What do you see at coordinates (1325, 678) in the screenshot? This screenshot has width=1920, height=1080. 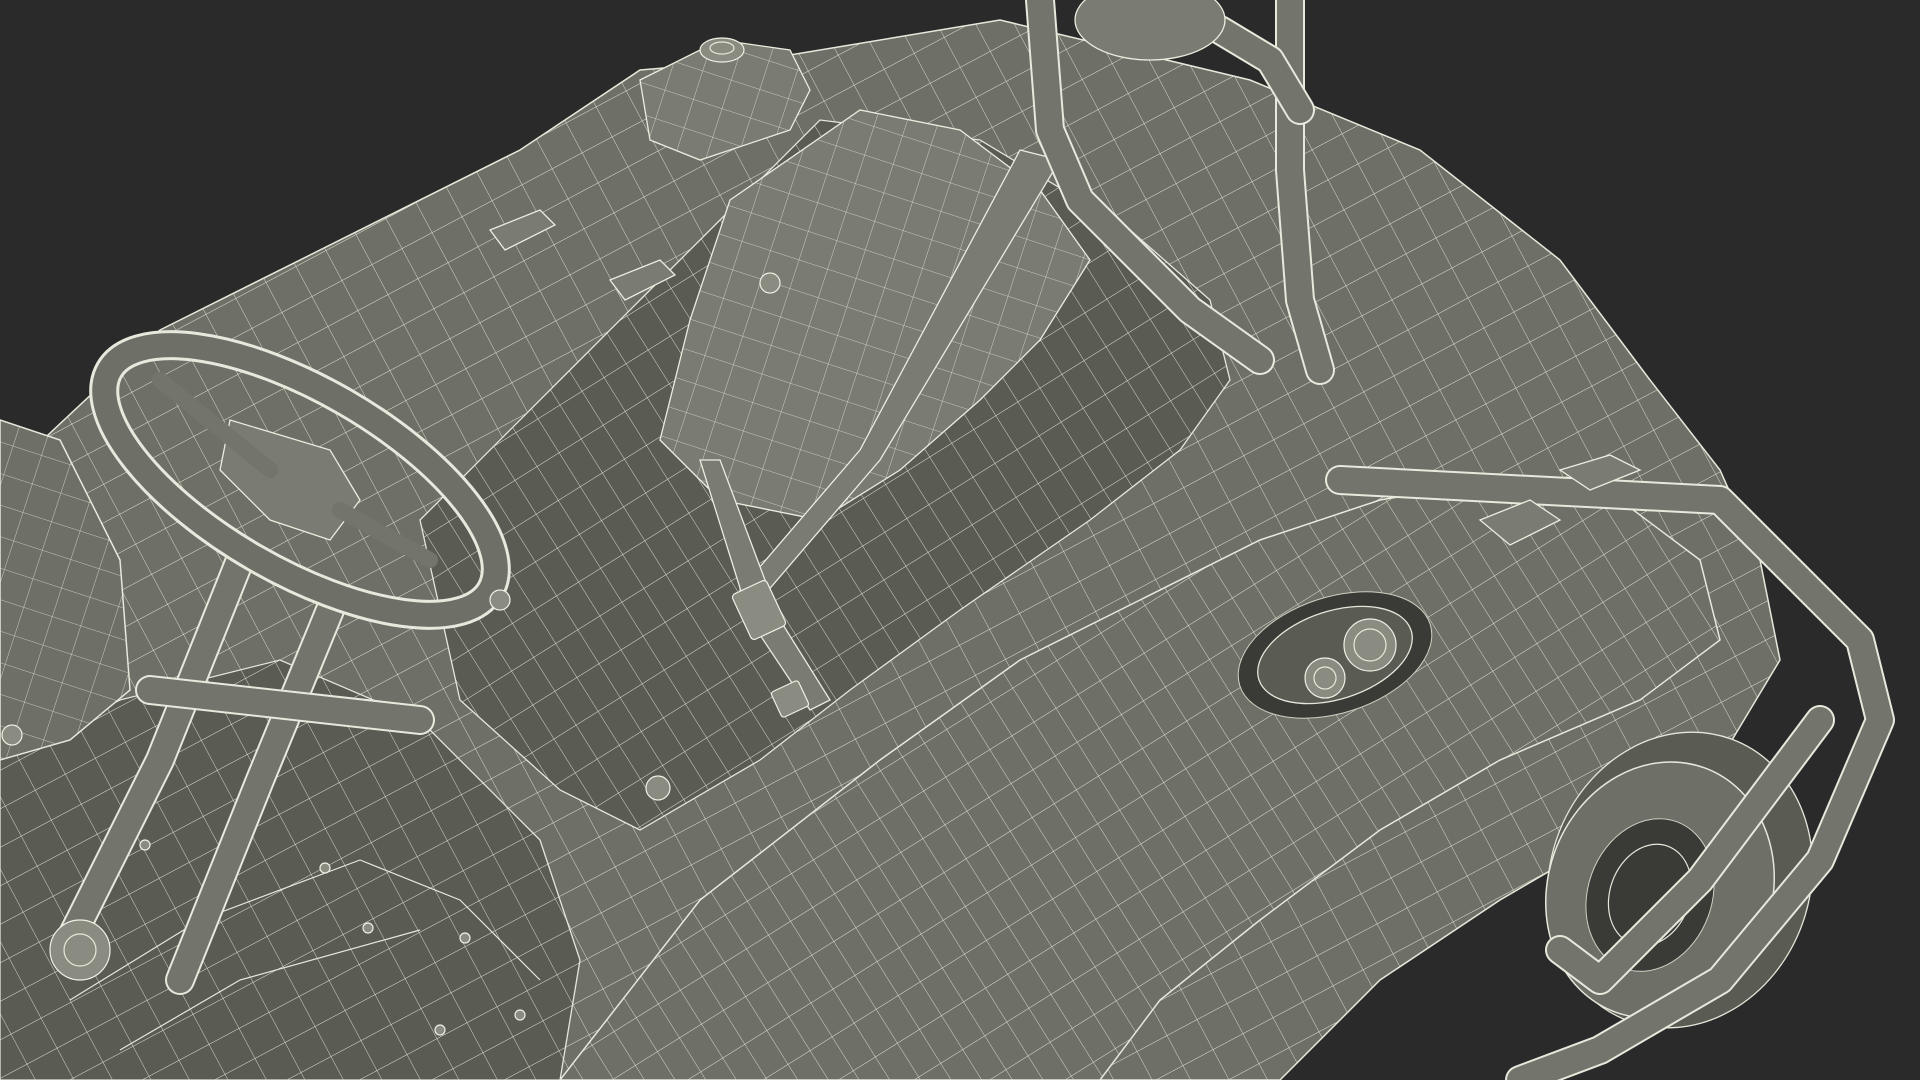 I see `fuel-filler-icon` at bounding box center [1325, 678].